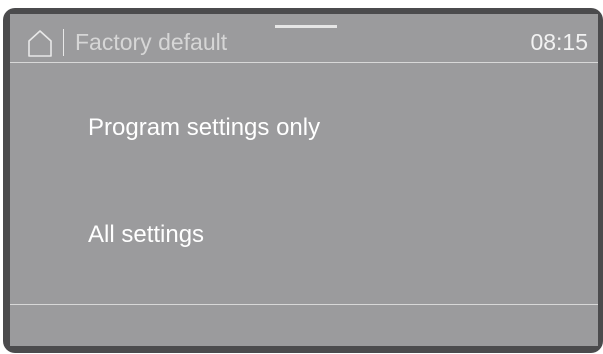 This screenshot has height=354, width=603. Describe the element at coordinates (304, 38) in the screenshot. I see `header-bar: Factory default 08:15` at that location.